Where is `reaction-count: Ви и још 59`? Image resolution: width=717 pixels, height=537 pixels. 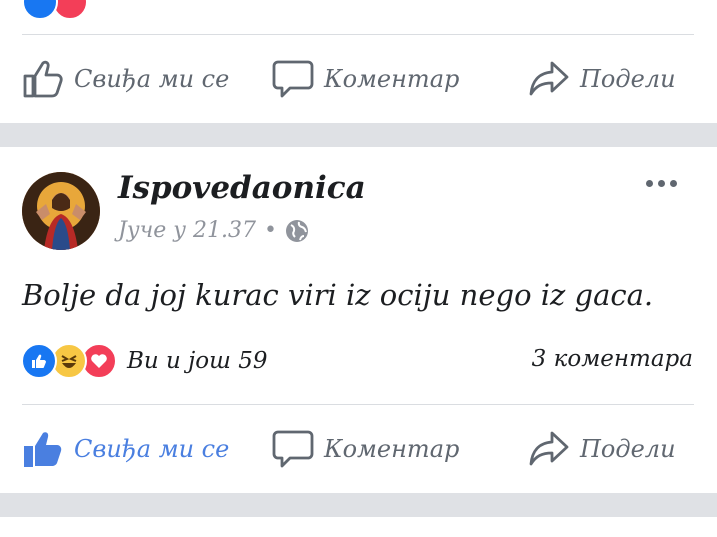 reaction-count: Ви и још 59 is located at coordinates (197, 361).